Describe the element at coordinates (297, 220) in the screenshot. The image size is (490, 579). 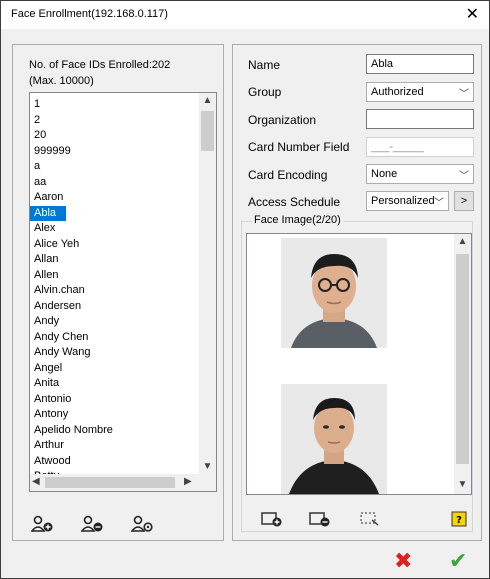
I see `face-image-label: Face Image(2/20)` at that location.